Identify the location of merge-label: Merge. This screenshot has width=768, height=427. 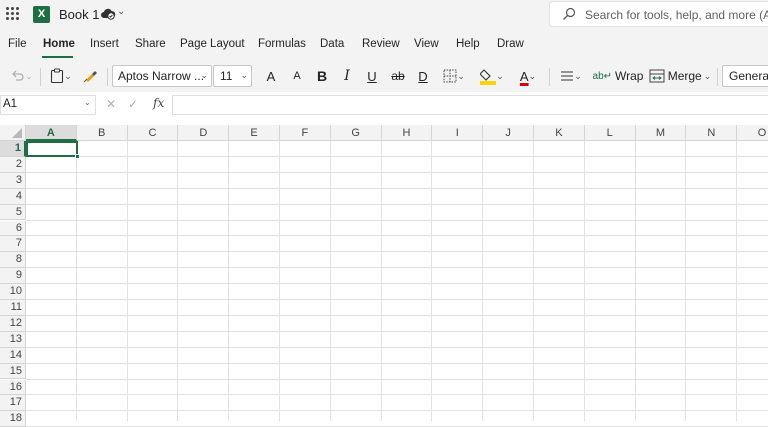
(684, 76).